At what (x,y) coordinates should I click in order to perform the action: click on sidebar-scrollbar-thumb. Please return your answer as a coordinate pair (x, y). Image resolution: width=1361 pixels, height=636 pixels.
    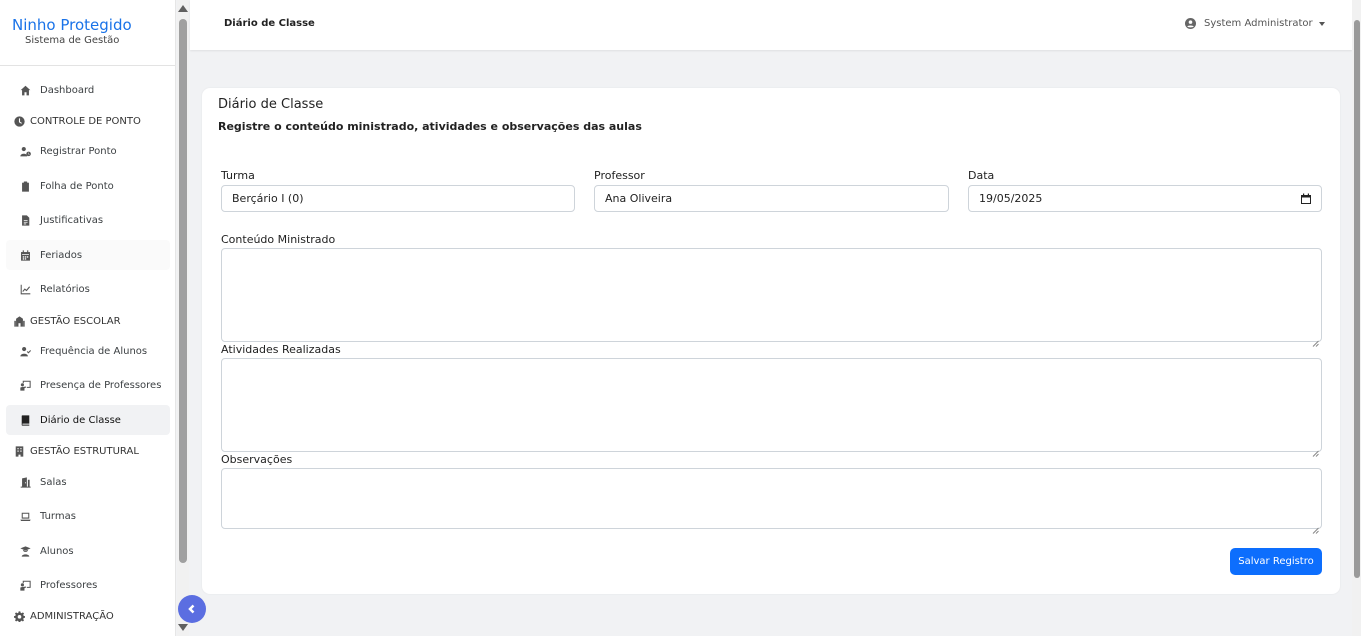
    Looking at the image, I should click on (183, 291).